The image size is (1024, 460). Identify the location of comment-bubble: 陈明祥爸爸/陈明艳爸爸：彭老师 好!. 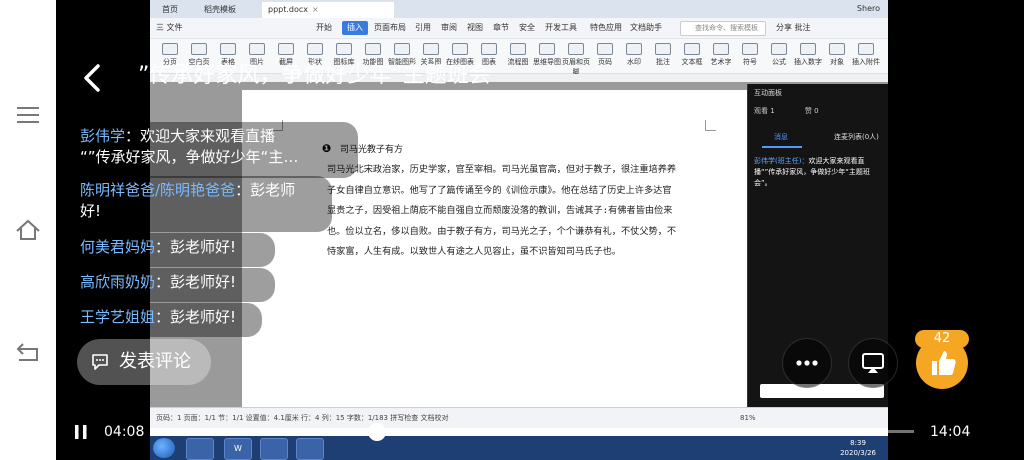
(206, 204).